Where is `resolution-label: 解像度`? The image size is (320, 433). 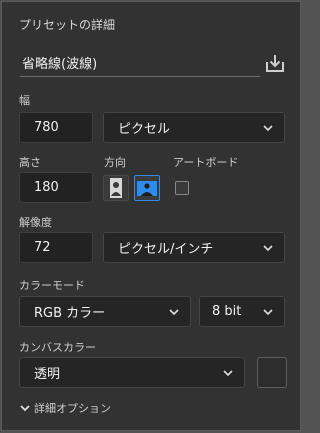 resolution-label: 解像度 is located at coordinates (35, 222).